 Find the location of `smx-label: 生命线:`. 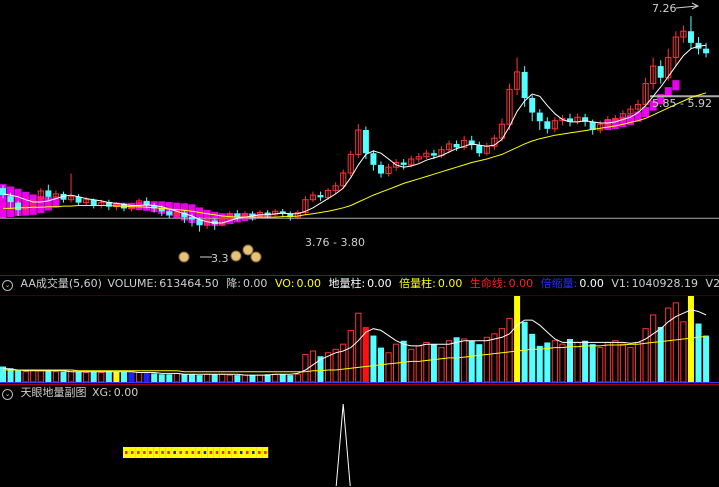

smx-label: 生命线: is located at coordinates (488, 283).